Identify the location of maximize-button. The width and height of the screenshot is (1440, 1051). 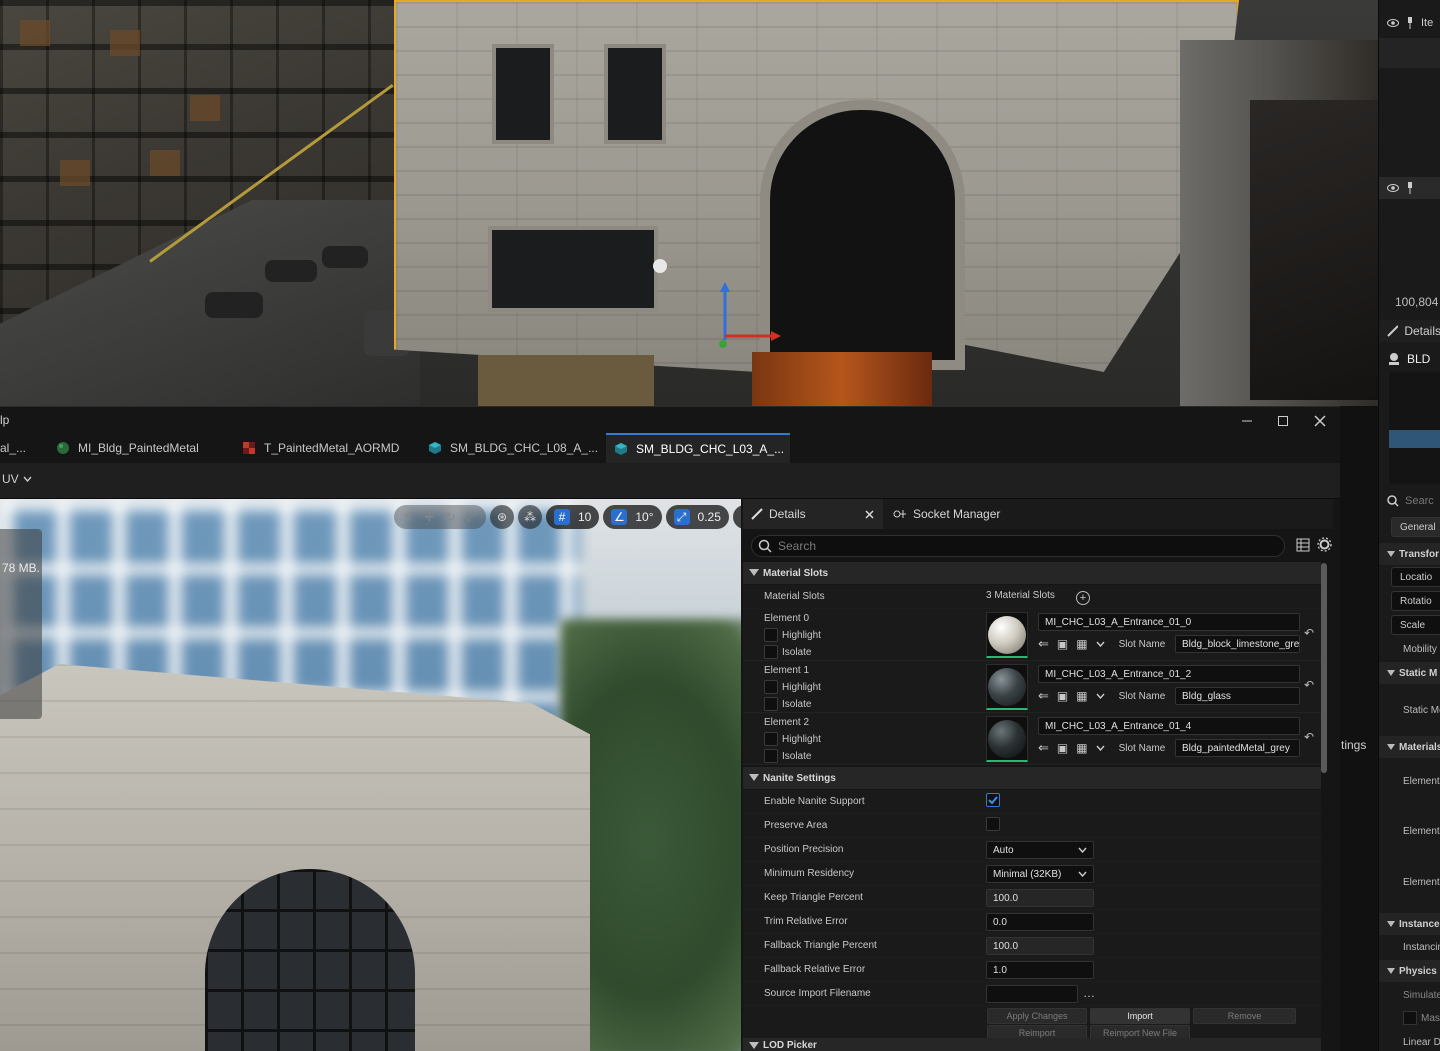
(1283, 421).